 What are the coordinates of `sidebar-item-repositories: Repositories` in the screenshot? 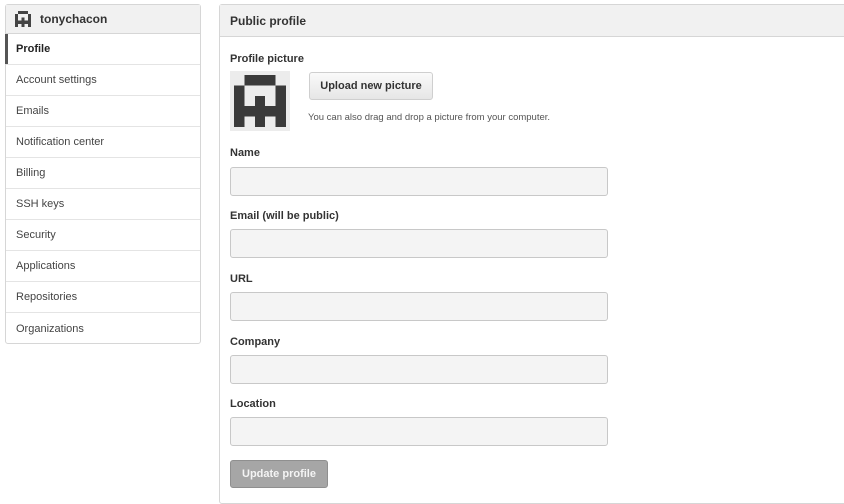 It's located at (103, 297).